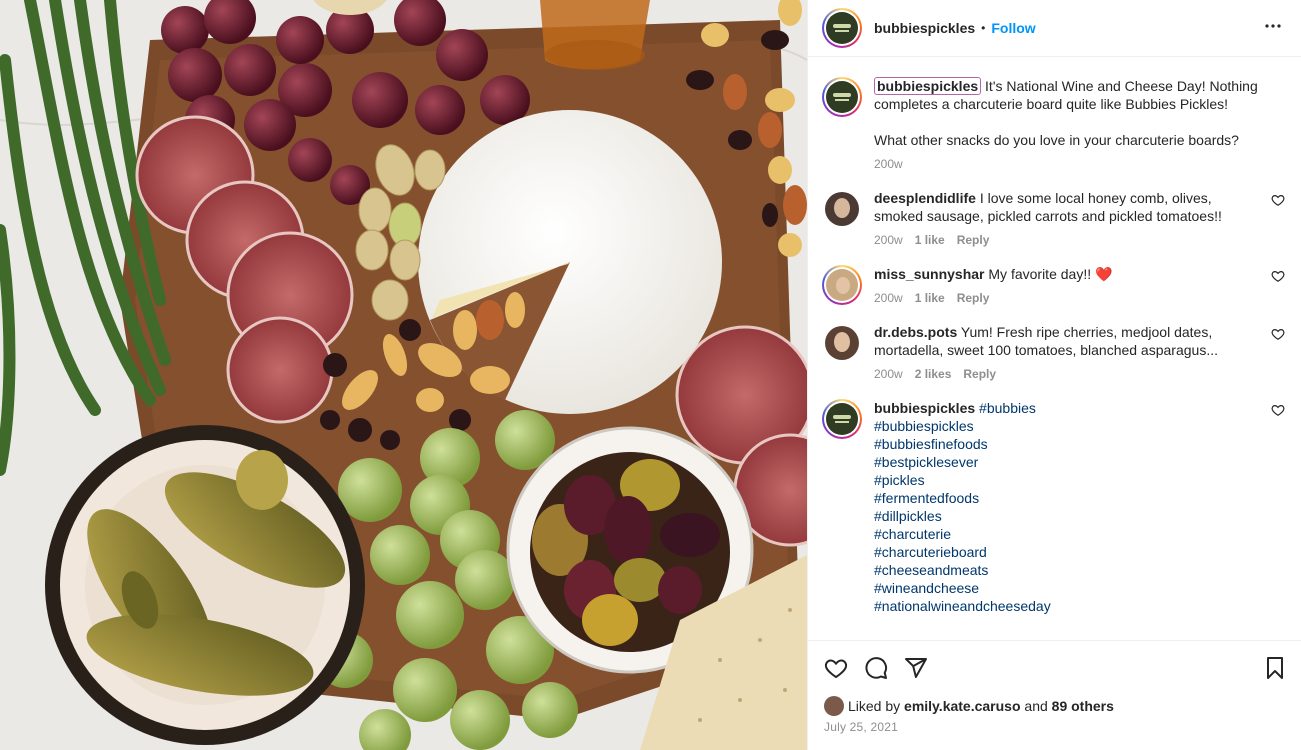 Image resolution: width=1301 pixels, height=750 pixels. What do you see at coordinates (929, 274) in the screenshot?
I see `comment-username: miss_sunnyshar` at bounding box center [929, 274].